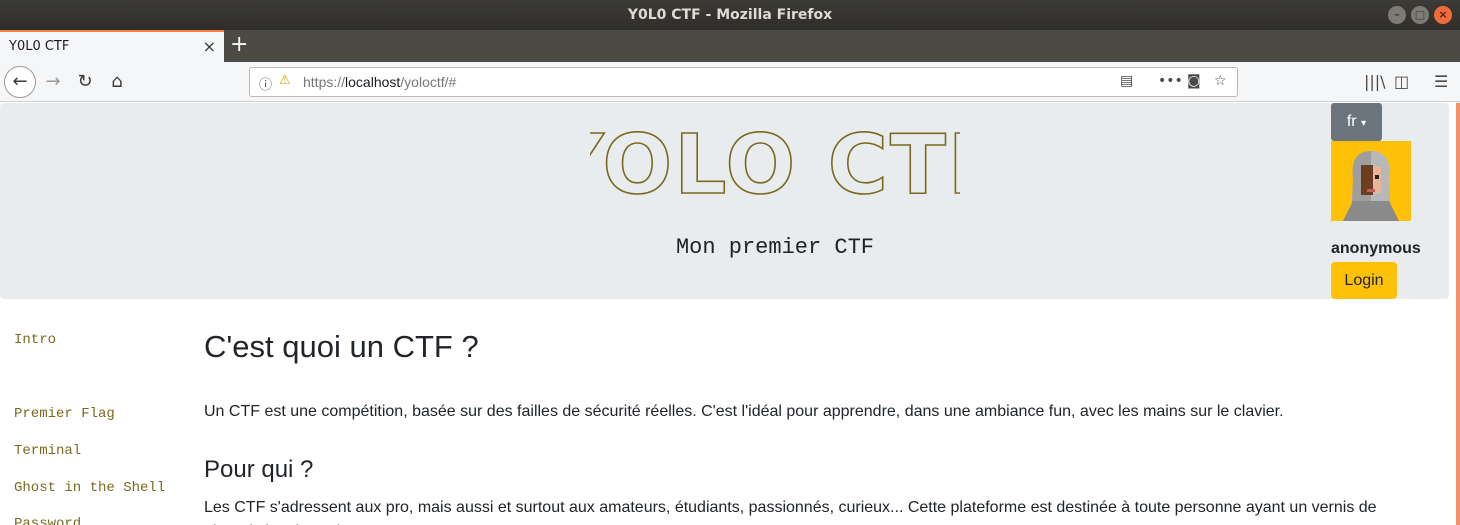 This screenshot has height=525, width=1460. I want to click on browser-tab: Y0L0 CTF ×, so click(112, 46).